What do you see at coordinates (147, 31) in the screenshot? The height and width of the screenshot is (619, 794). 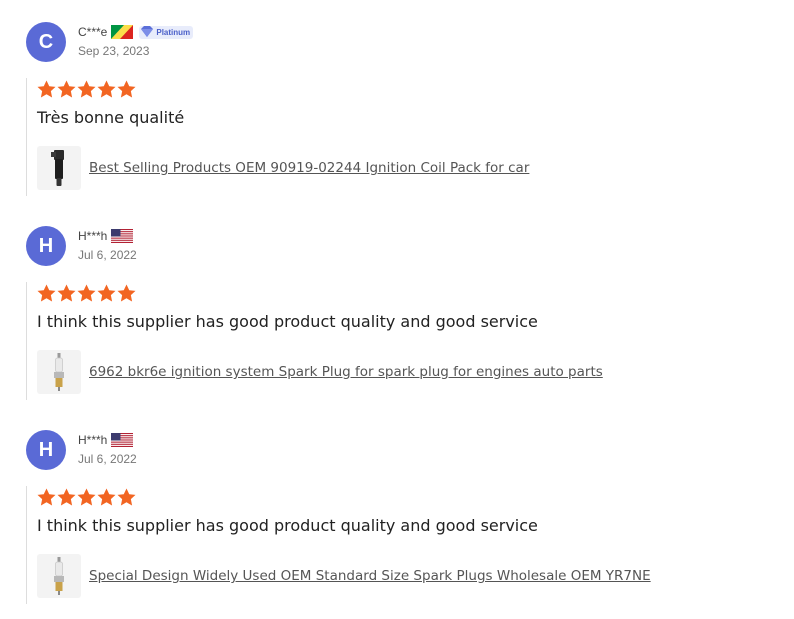 I see `diamond-icon` at bounding box center [147, 31].